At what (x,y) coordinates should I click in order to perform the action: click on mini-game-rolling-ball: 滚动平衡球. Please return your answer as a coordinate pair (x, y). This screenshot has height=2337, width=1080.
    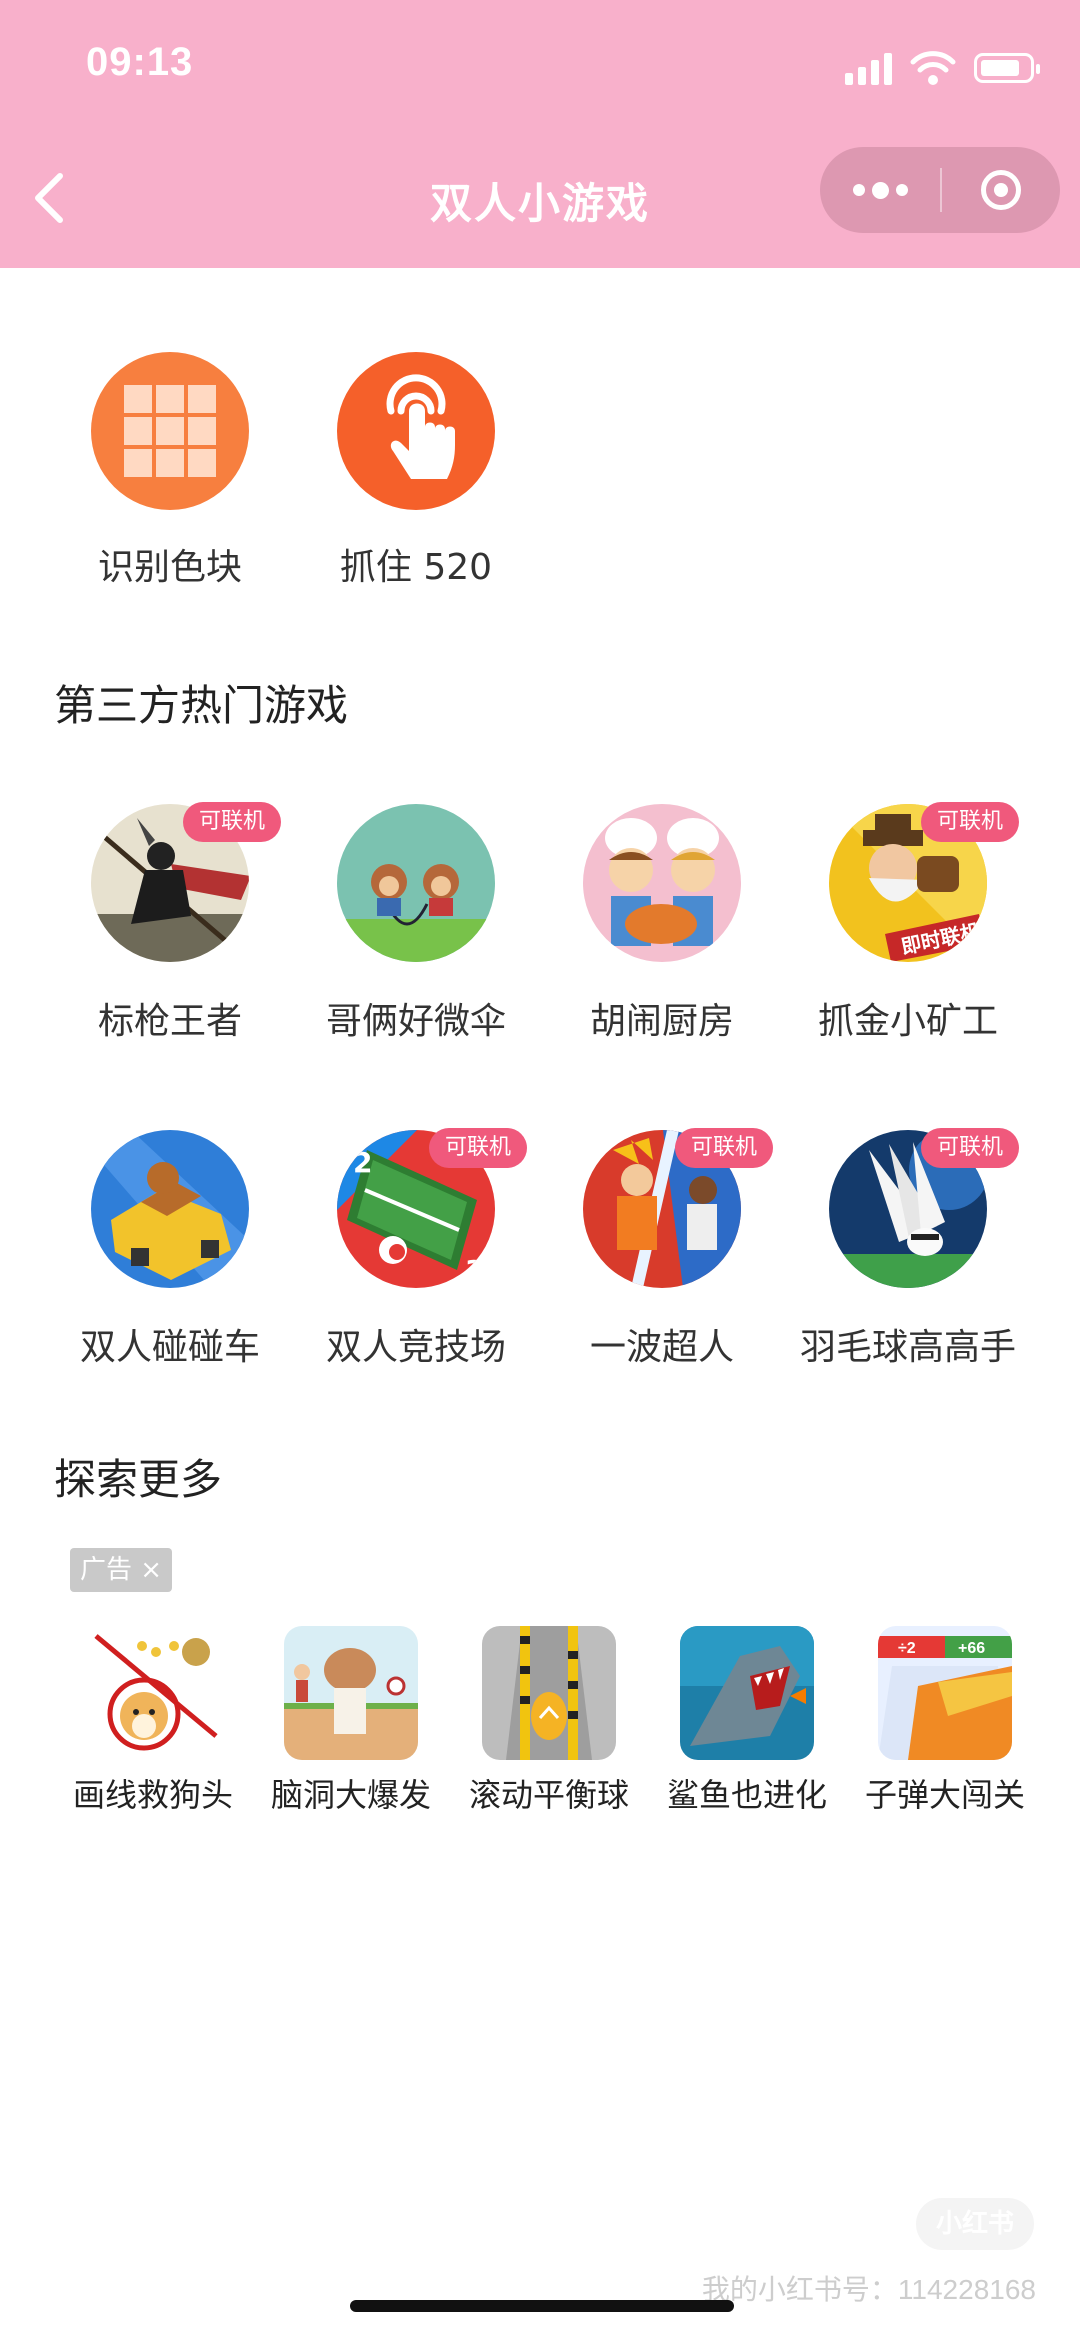
    Looking at the image, I should click on (549, 1721).